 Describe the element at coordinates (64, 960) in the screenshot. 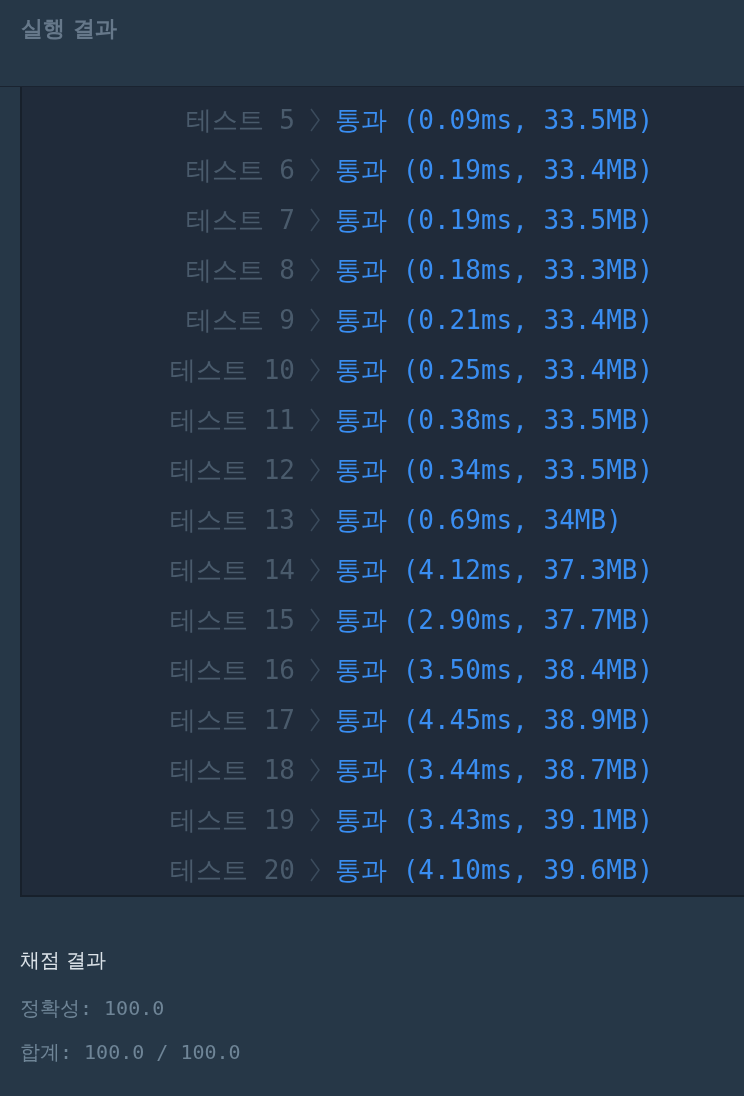

I see `grading-title: 채점 결과` at that location.